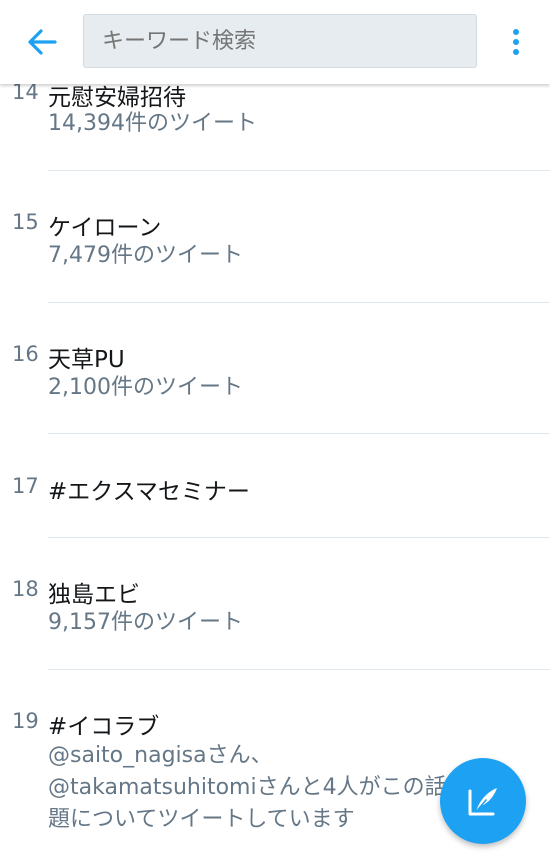 This screenshot has width=550, height=864. I want to click on arrow-left-icon, so click(42, 42).